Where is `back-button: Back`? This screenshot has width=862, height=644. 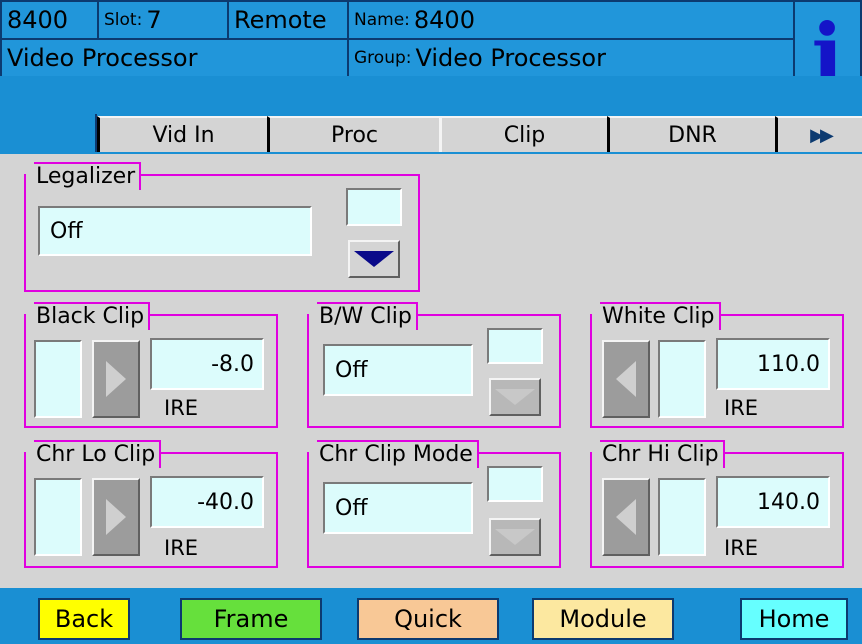 back-button: Back is located at coordinates (84, 619).